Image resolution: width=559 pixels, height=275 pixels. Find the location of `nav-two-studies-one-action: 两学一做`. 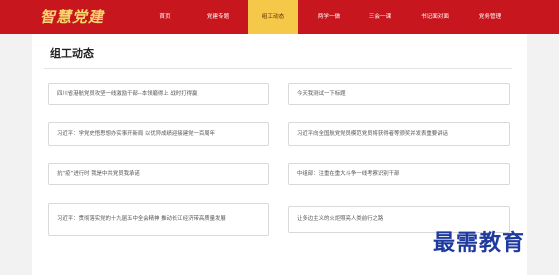

nav-two-studies-one-action: 两学一做 is located at coordinates (329, 17).